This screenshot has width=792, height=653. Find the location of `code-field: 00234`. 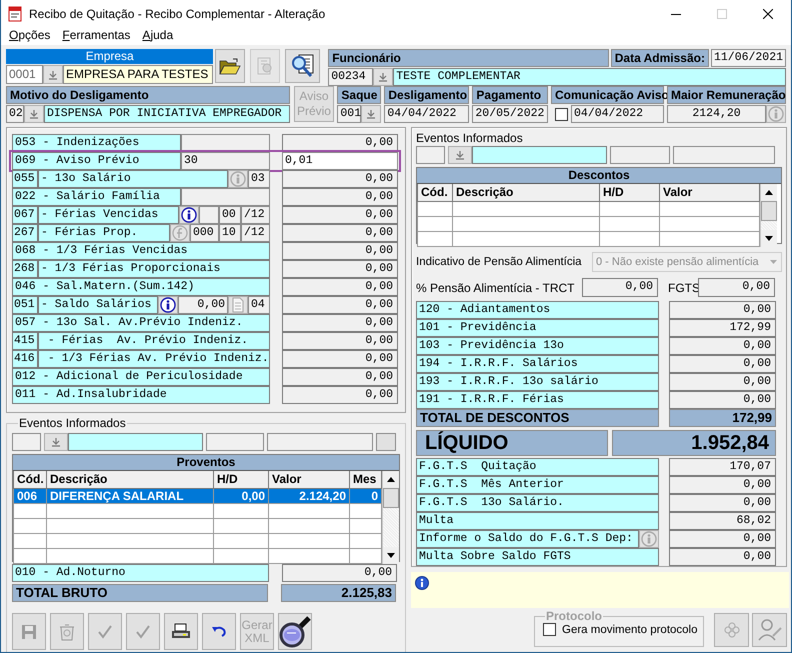

code-field: 00234 is located at coordinates (351, 77).